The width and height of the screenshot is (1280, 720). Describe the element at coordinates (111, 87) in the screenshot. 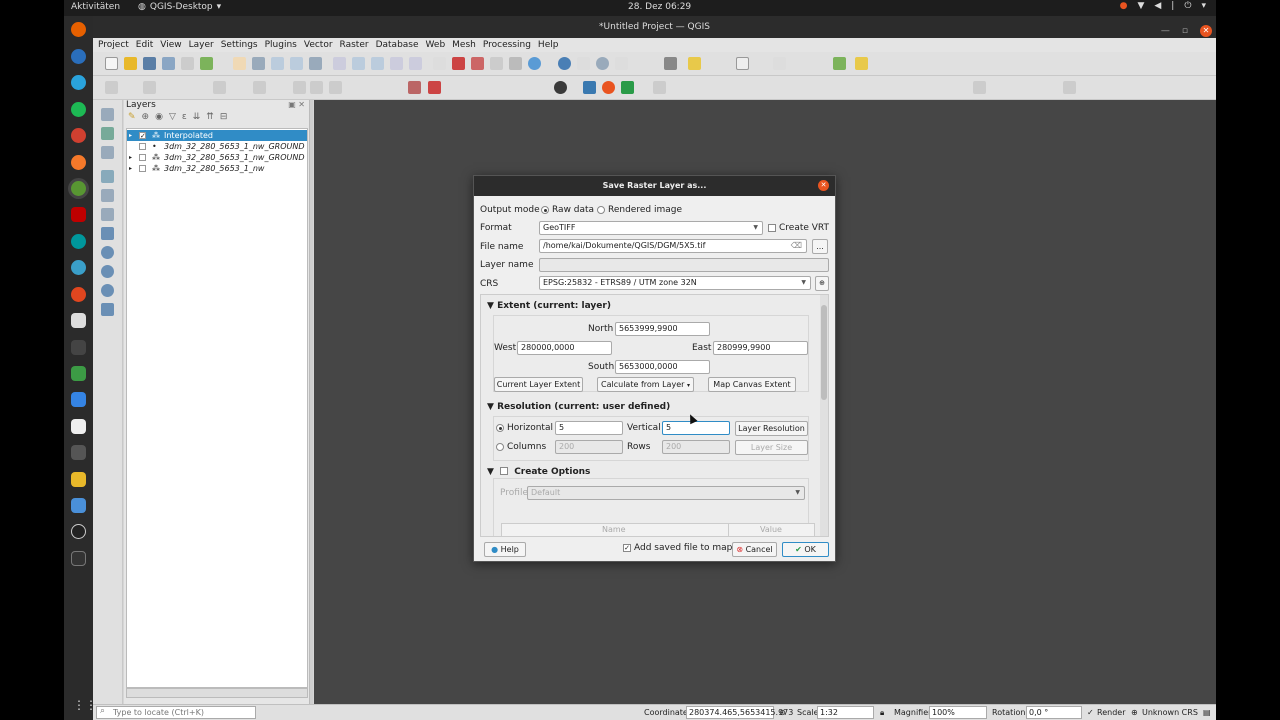

I see `edit-pencil-icon` at that location.